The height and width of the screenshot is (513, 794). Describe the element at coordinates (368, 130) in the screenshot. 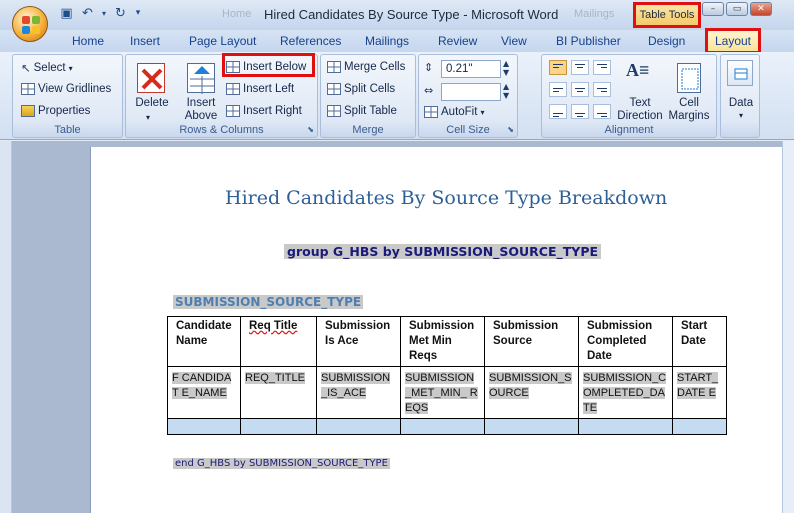

I see `group-label: Merge` at that location.